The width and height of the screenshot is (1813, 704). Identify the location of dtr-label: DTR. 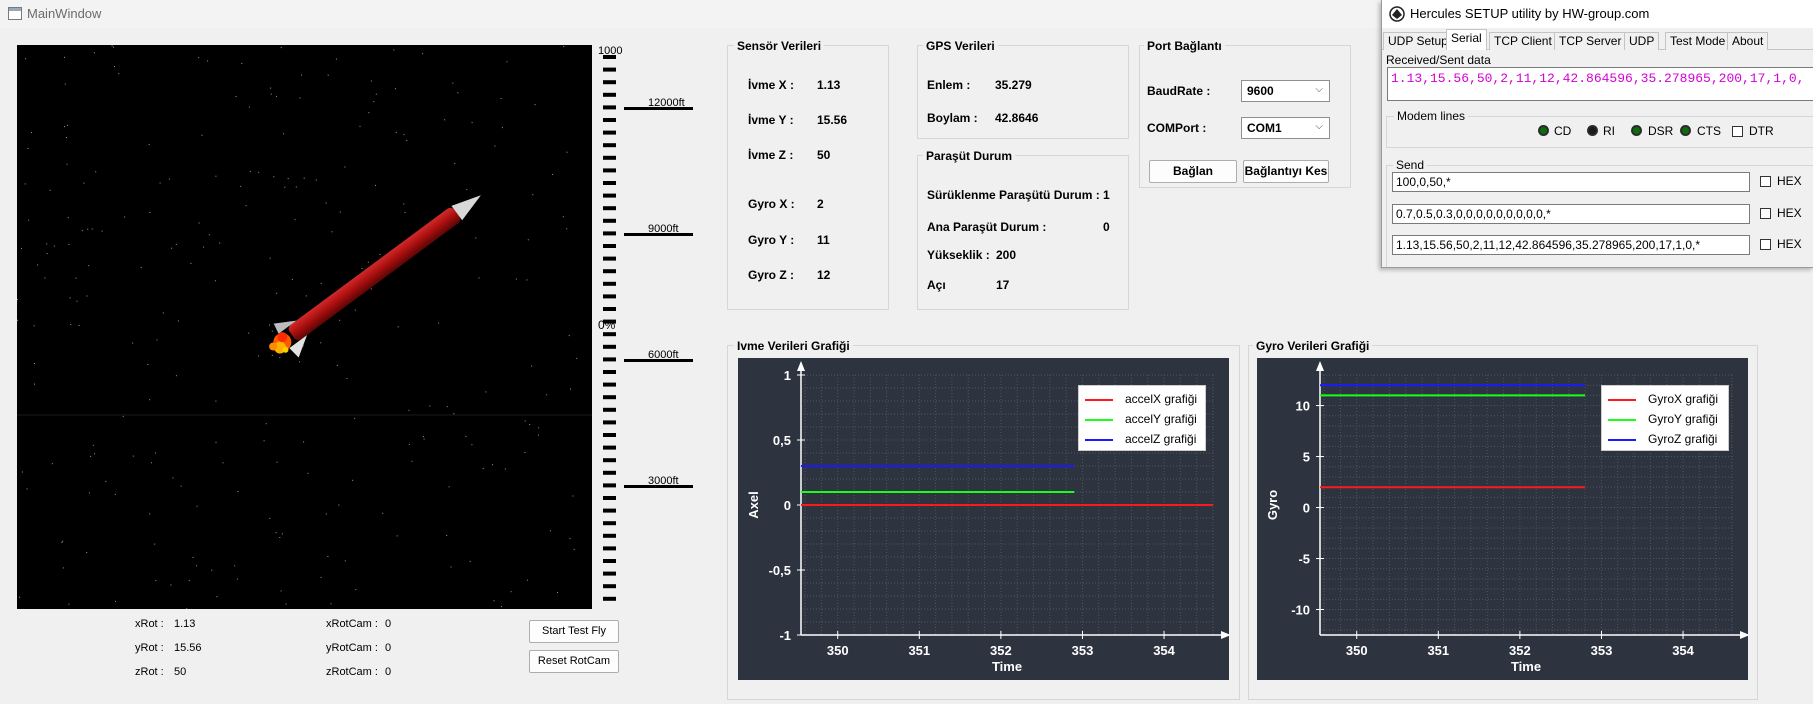
(1761, 131).